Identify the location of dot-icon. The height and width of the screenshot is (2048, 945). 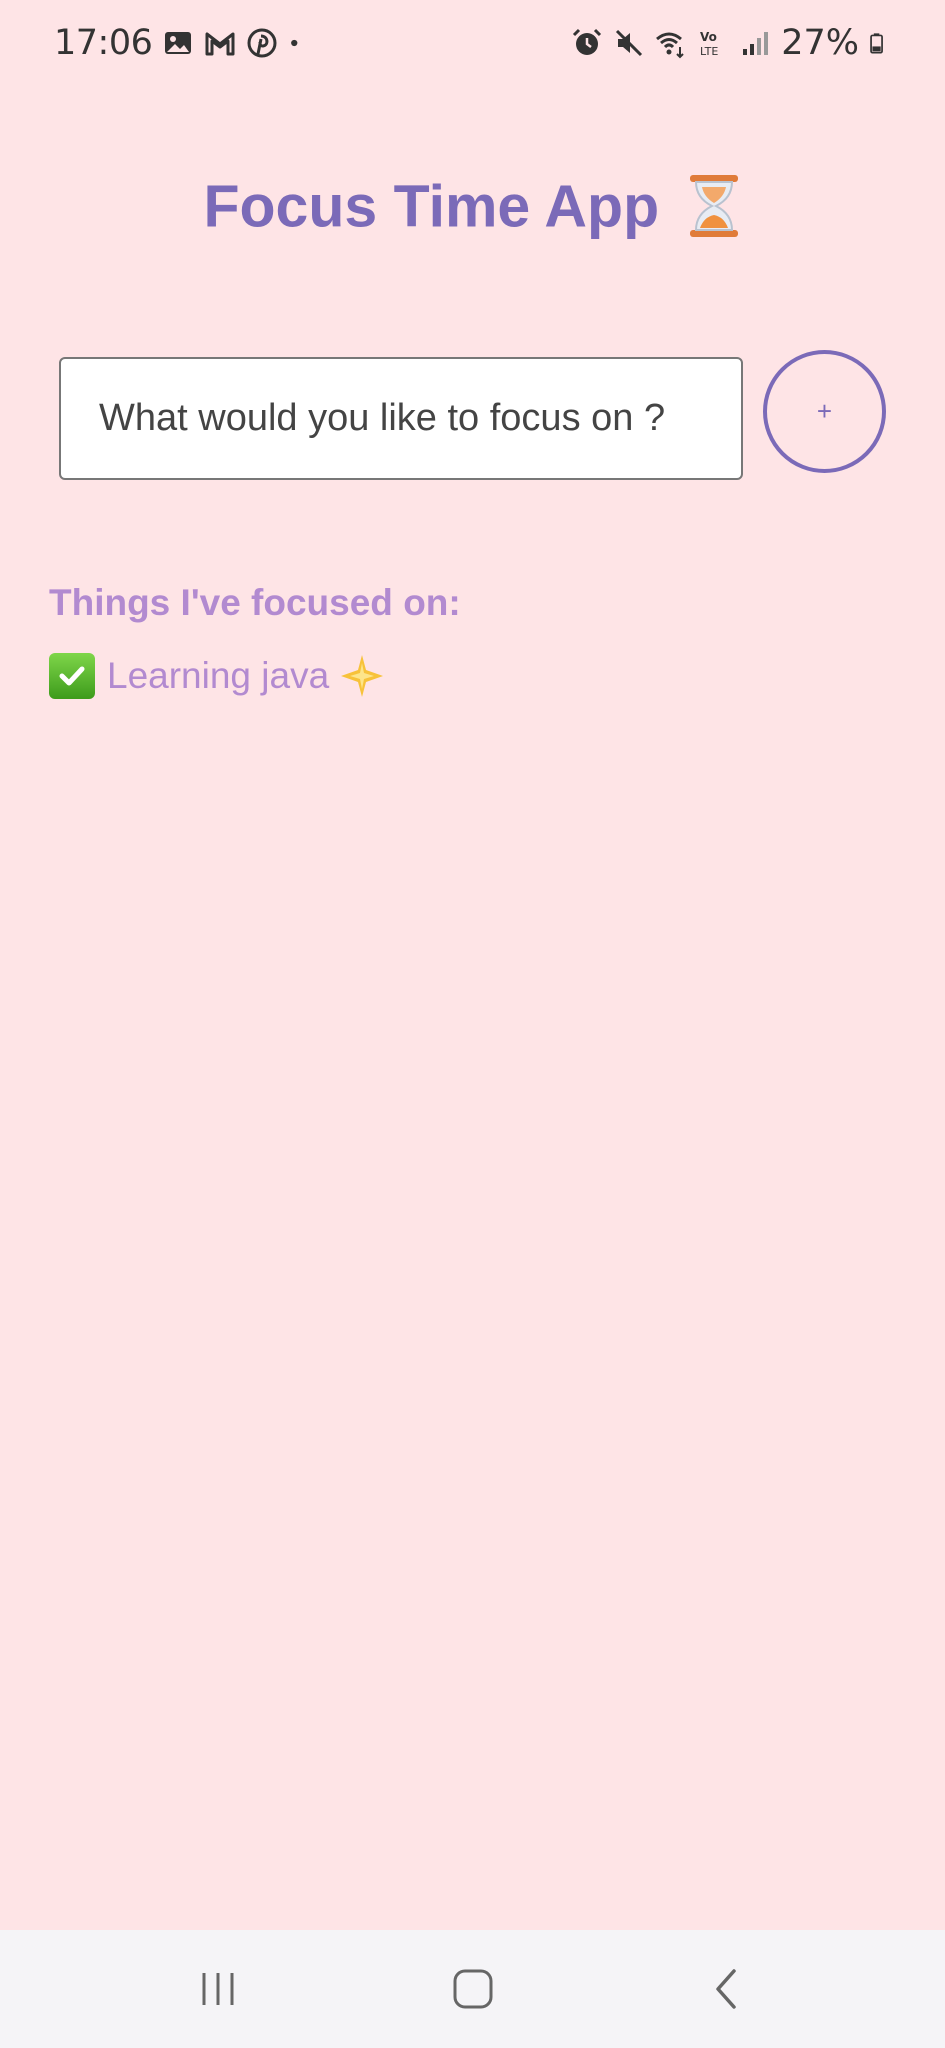
(294, 43).